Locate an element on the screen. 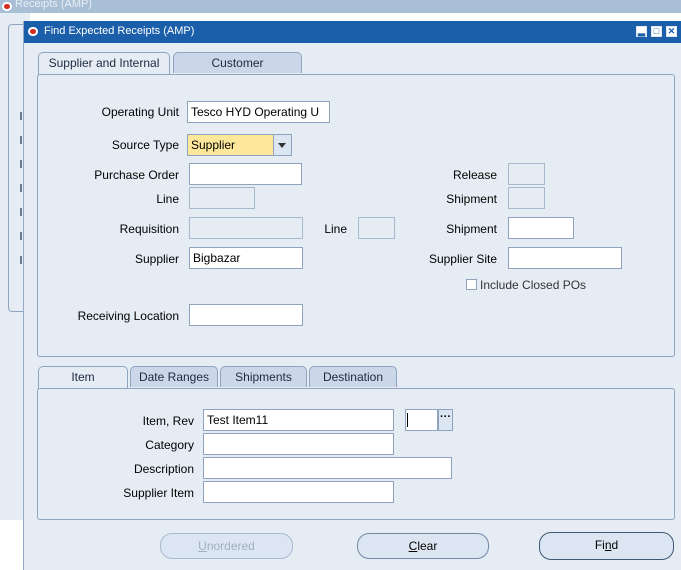 This screenshot has width=681, height=570. dialog-titlebar: Find Expected Receipts (AMP) ▂ □ ✕ is located at coordinates (352, 32).